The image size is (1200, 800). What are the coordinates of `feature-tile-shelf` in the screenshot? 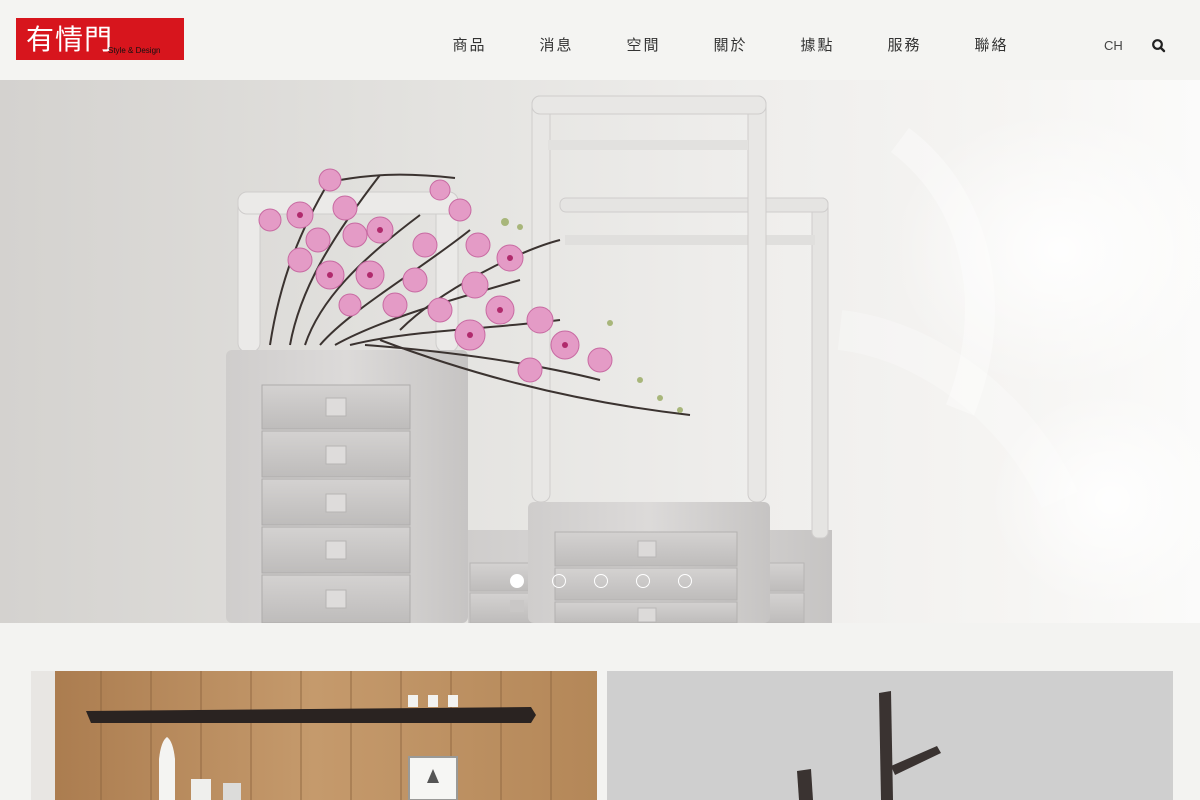 It's located at (314, 735).